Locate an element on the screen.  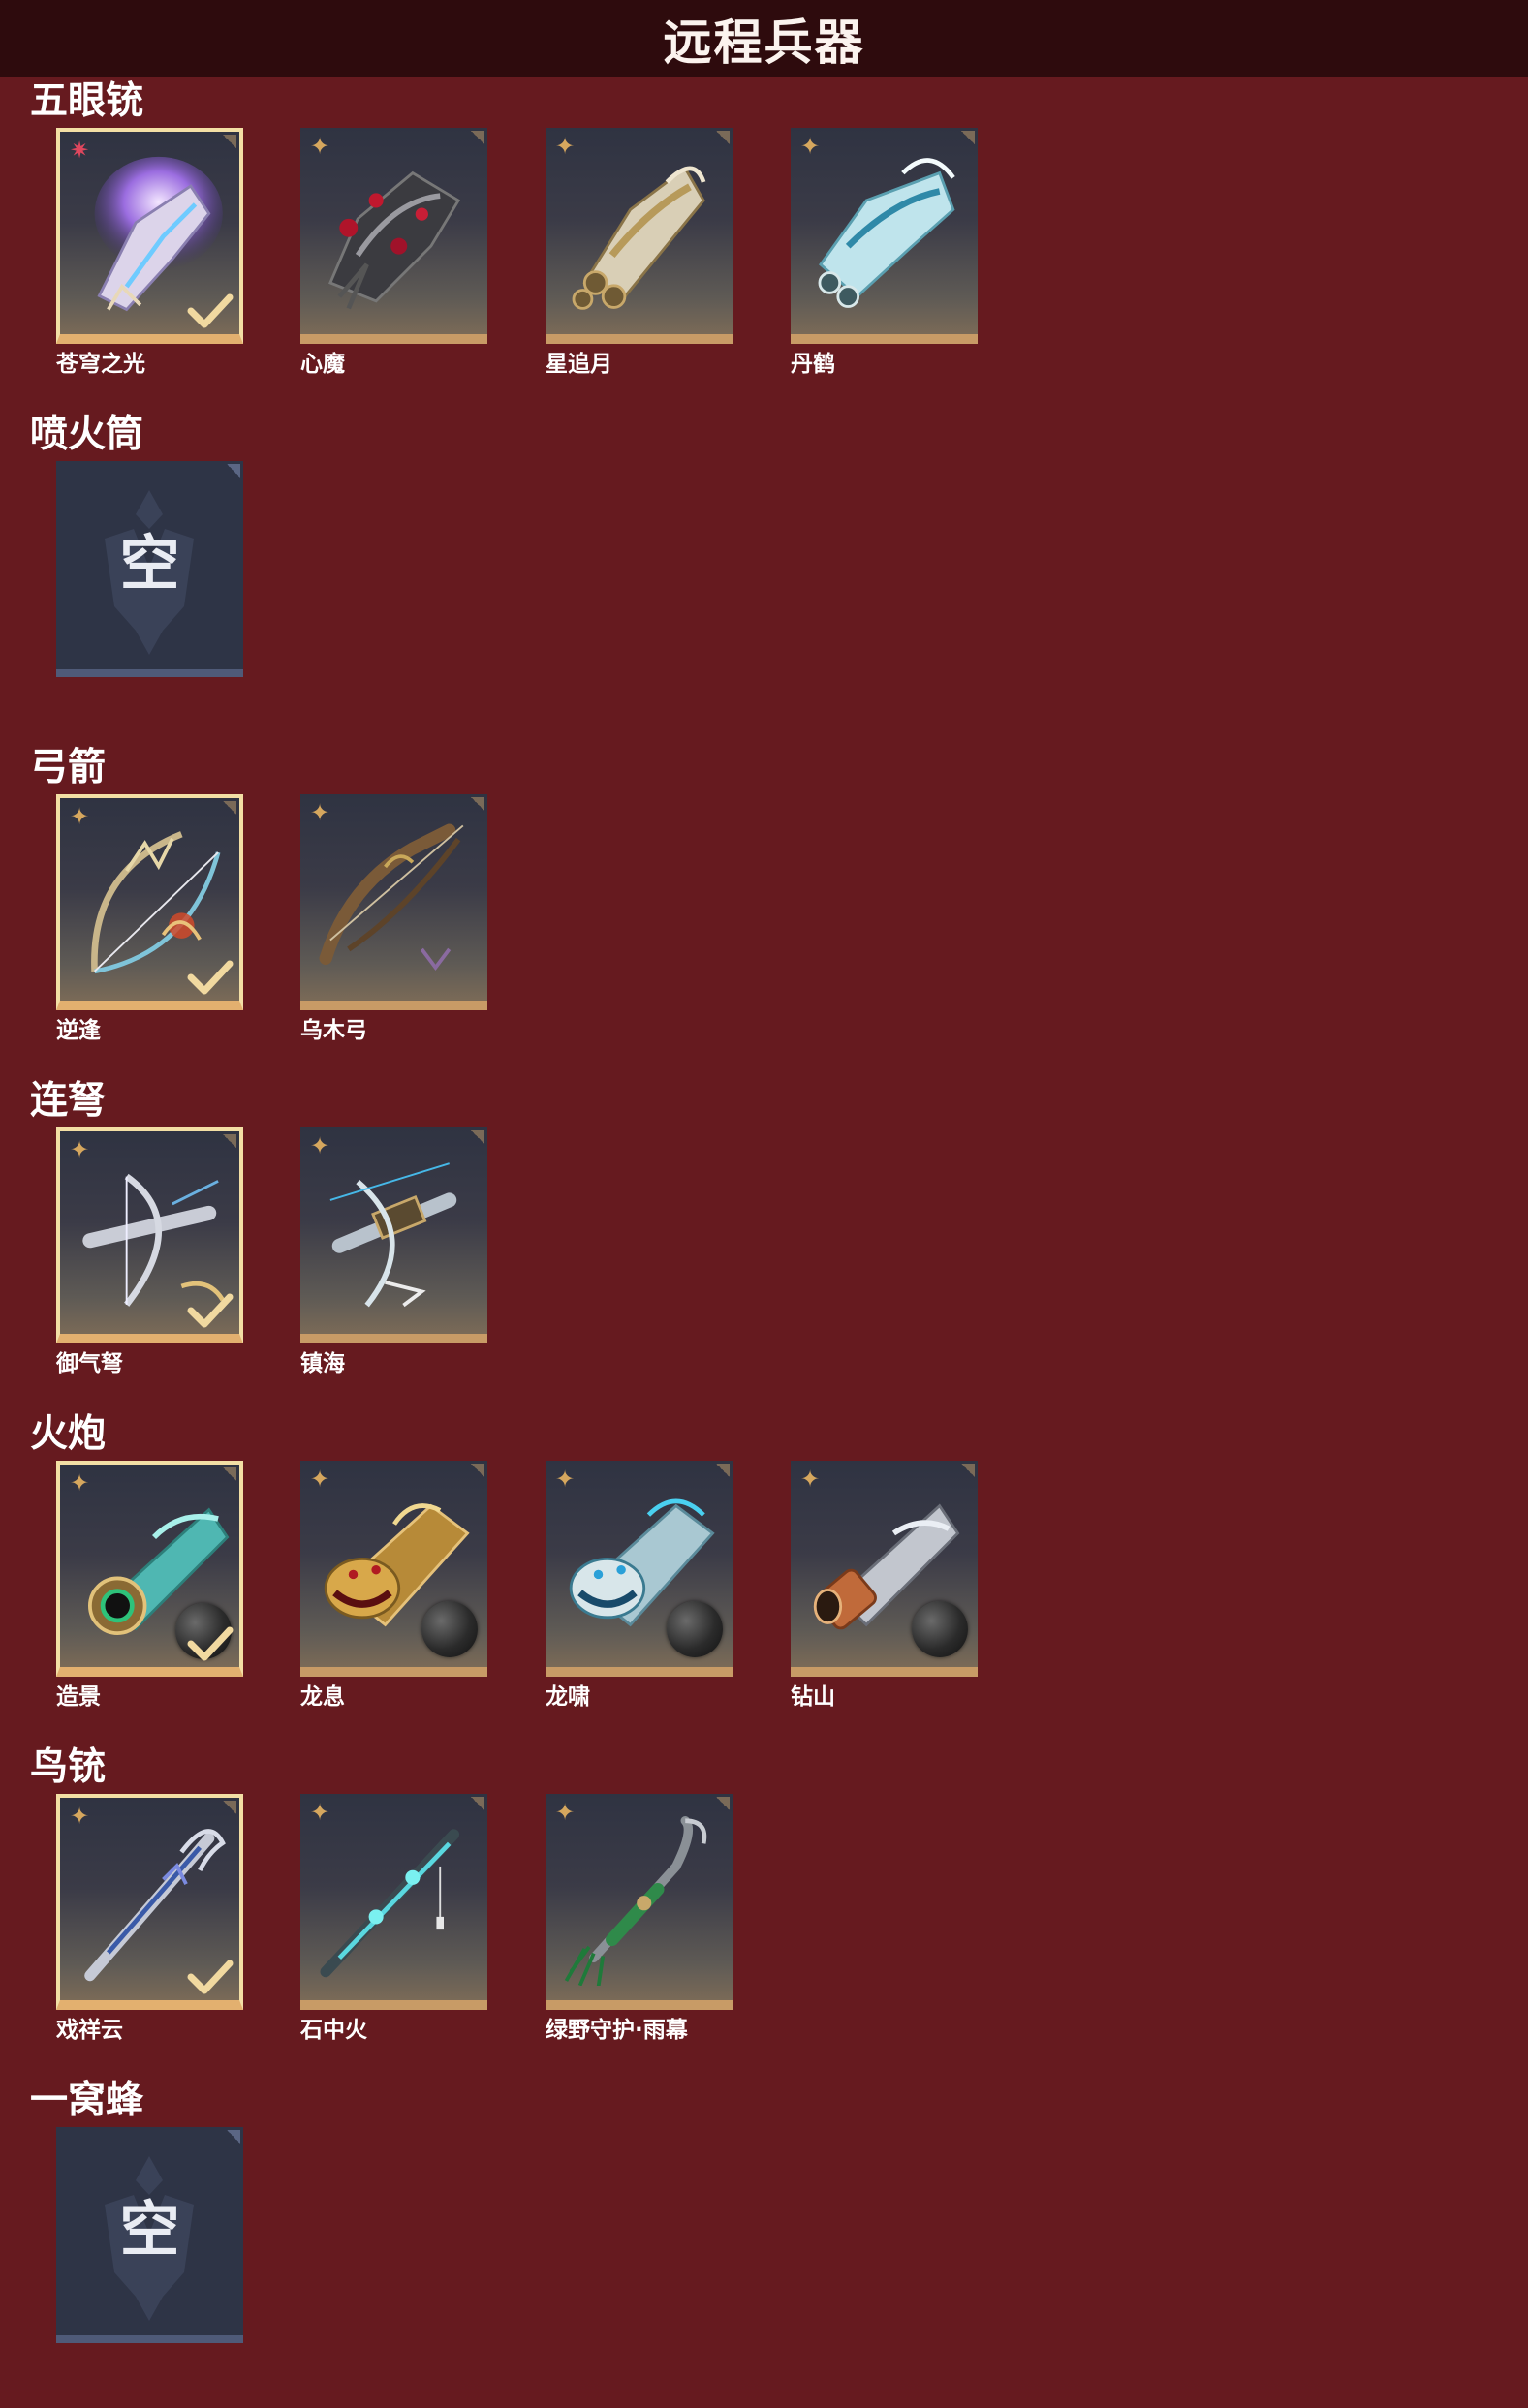
weapon-card: ✦ 乌木弓 is located at coordinates (394, 920).